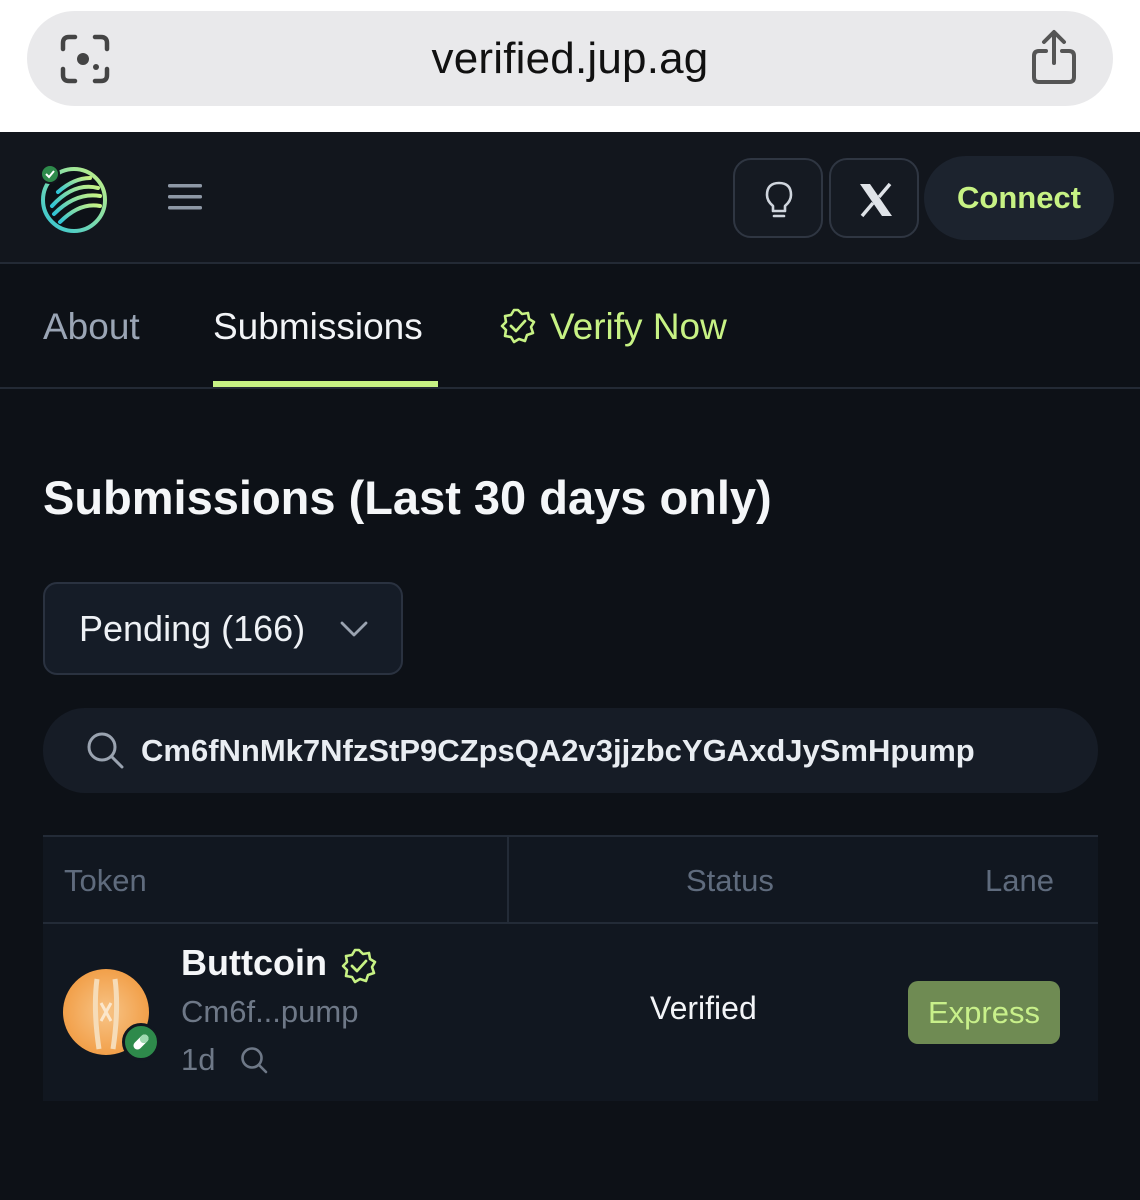  What do you see at coordinates (570, 198) in the screenshot?
I see `app-header: Connect` at bounding box center [570, 198].